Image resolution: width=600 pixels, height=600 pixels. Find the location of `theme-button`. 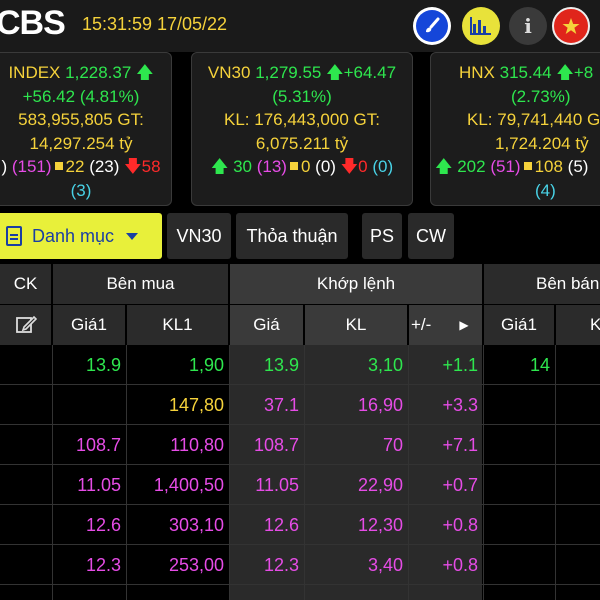

theme-button is located at coordinates (432, 26).